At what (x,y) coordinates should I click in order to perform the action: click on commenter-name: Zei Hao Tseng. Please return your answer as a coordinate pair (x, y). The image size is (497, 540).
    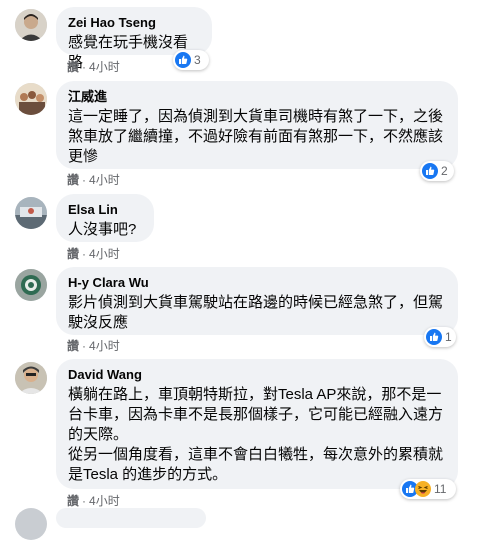
    Looking at the image, I should click on (134, 23).